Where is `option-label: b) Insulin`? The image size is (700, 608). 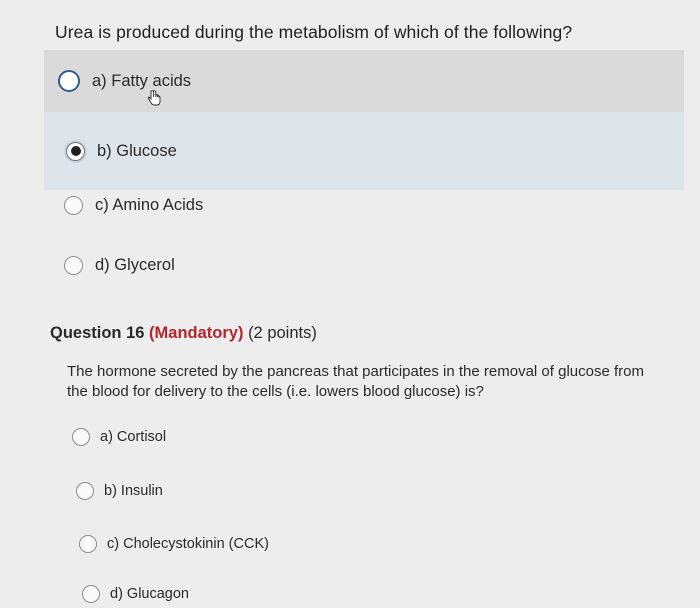 option-label: b) Insulin is located at coordinates (133, 491).